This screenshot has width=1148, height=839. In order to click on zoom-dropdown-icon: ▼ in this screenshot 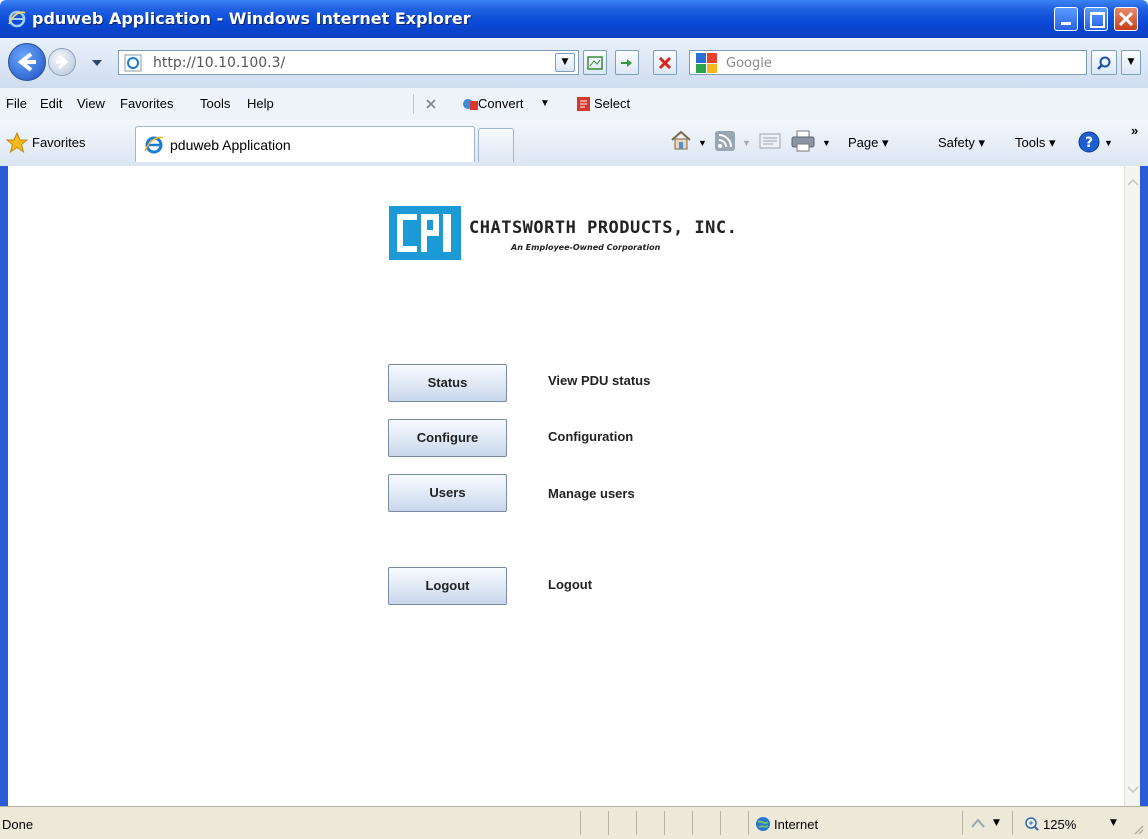, I will do `click(1113, 823)`.